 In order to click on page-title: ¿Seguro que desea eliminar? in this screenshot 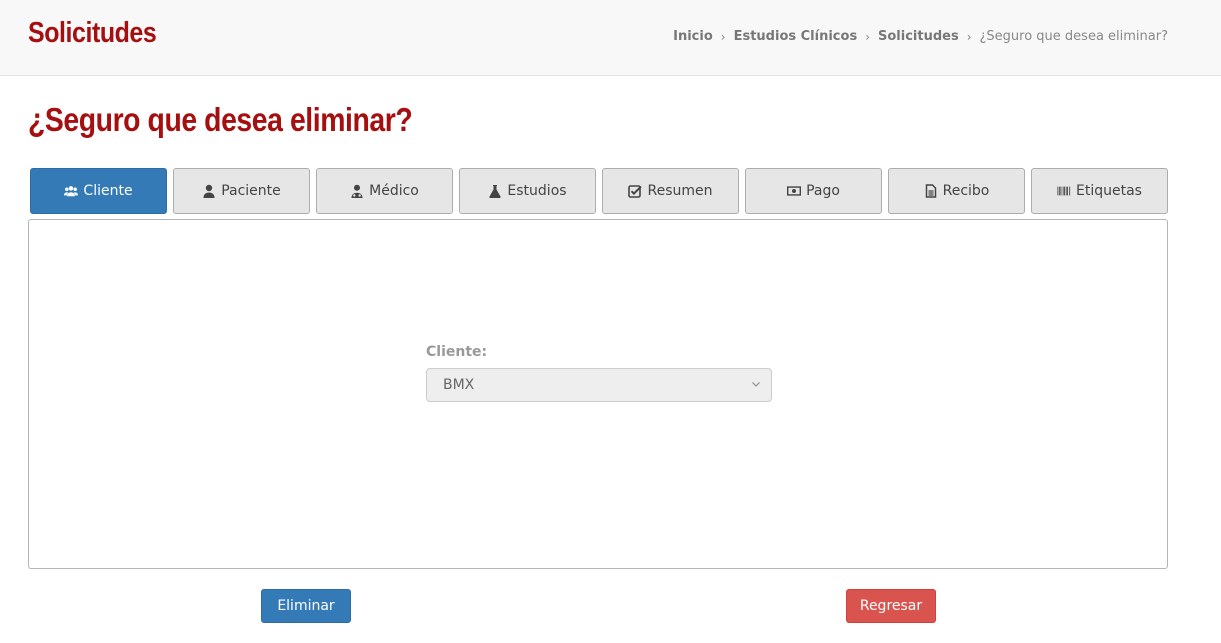, I will do `click(220, 119)`.